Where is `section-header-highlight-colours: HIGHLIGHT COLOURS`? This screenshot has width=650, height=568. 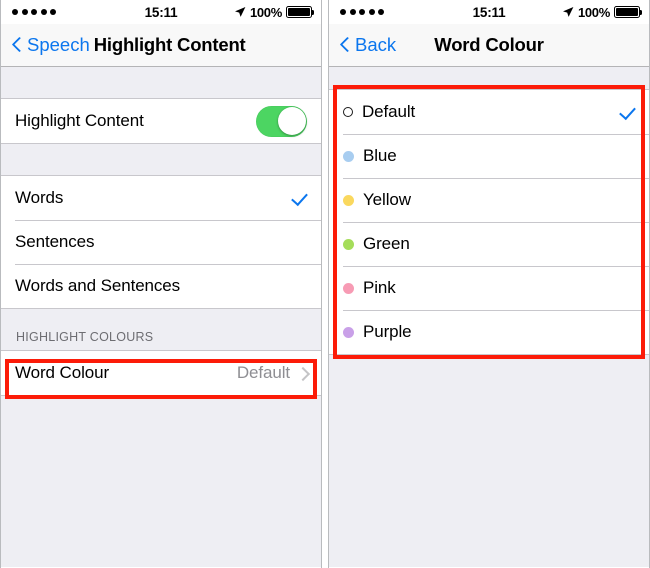 section-header-highlight-colours: HIGHLIGHT COLOURS is located at coordinates (85, 337).